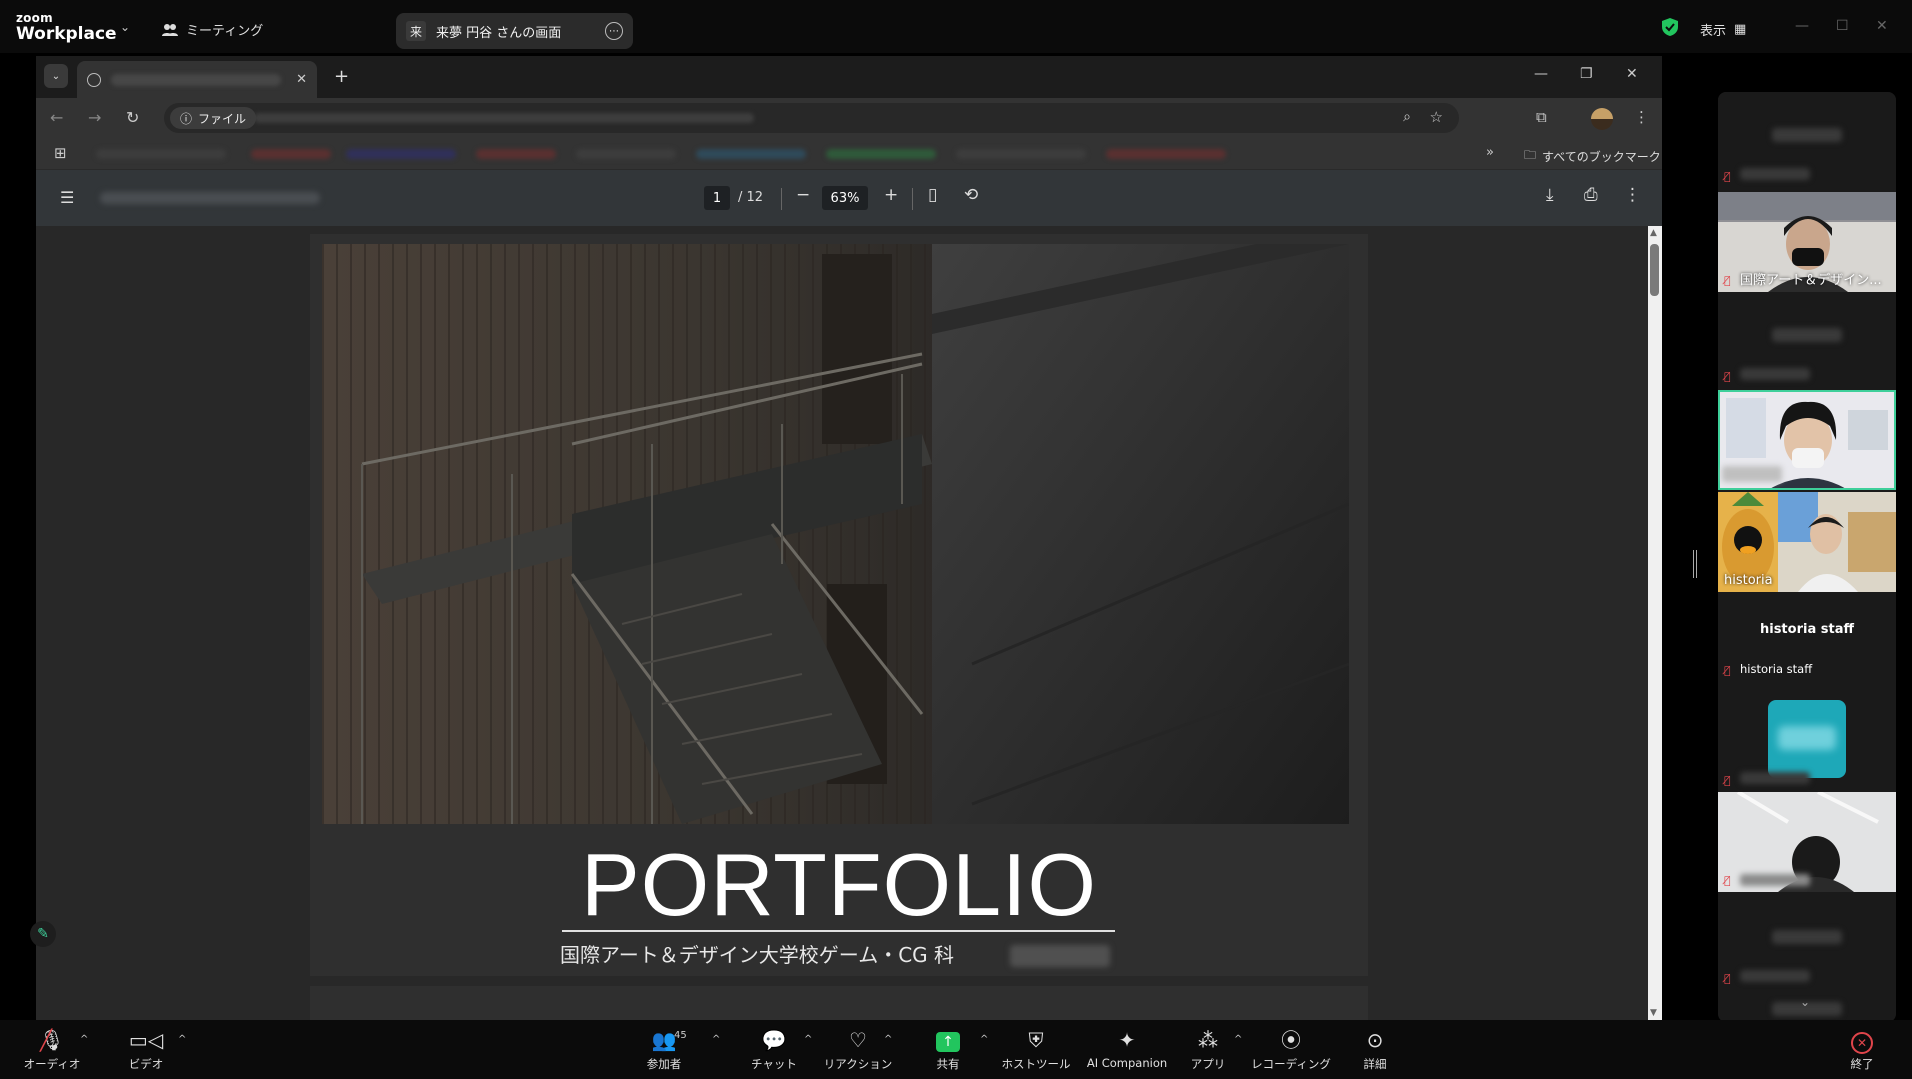 Image resolution: width=1912 pixels, height=1079 pixels. What do you see at coordinates (1695, 564) in the screenshot?
I see `panel-resize-handle` at bounding box center [1695, 564].